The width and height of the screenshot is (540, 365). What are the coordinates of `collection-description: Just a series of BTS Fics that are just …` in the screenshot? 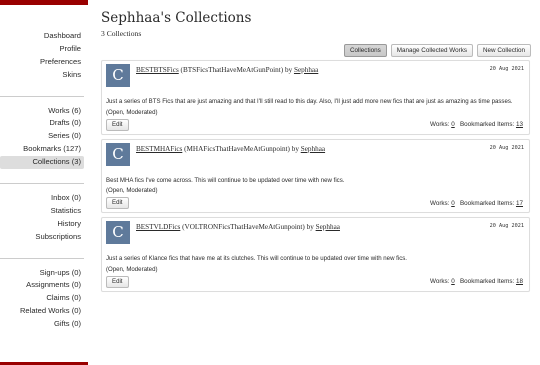 It's located at (309, 101).